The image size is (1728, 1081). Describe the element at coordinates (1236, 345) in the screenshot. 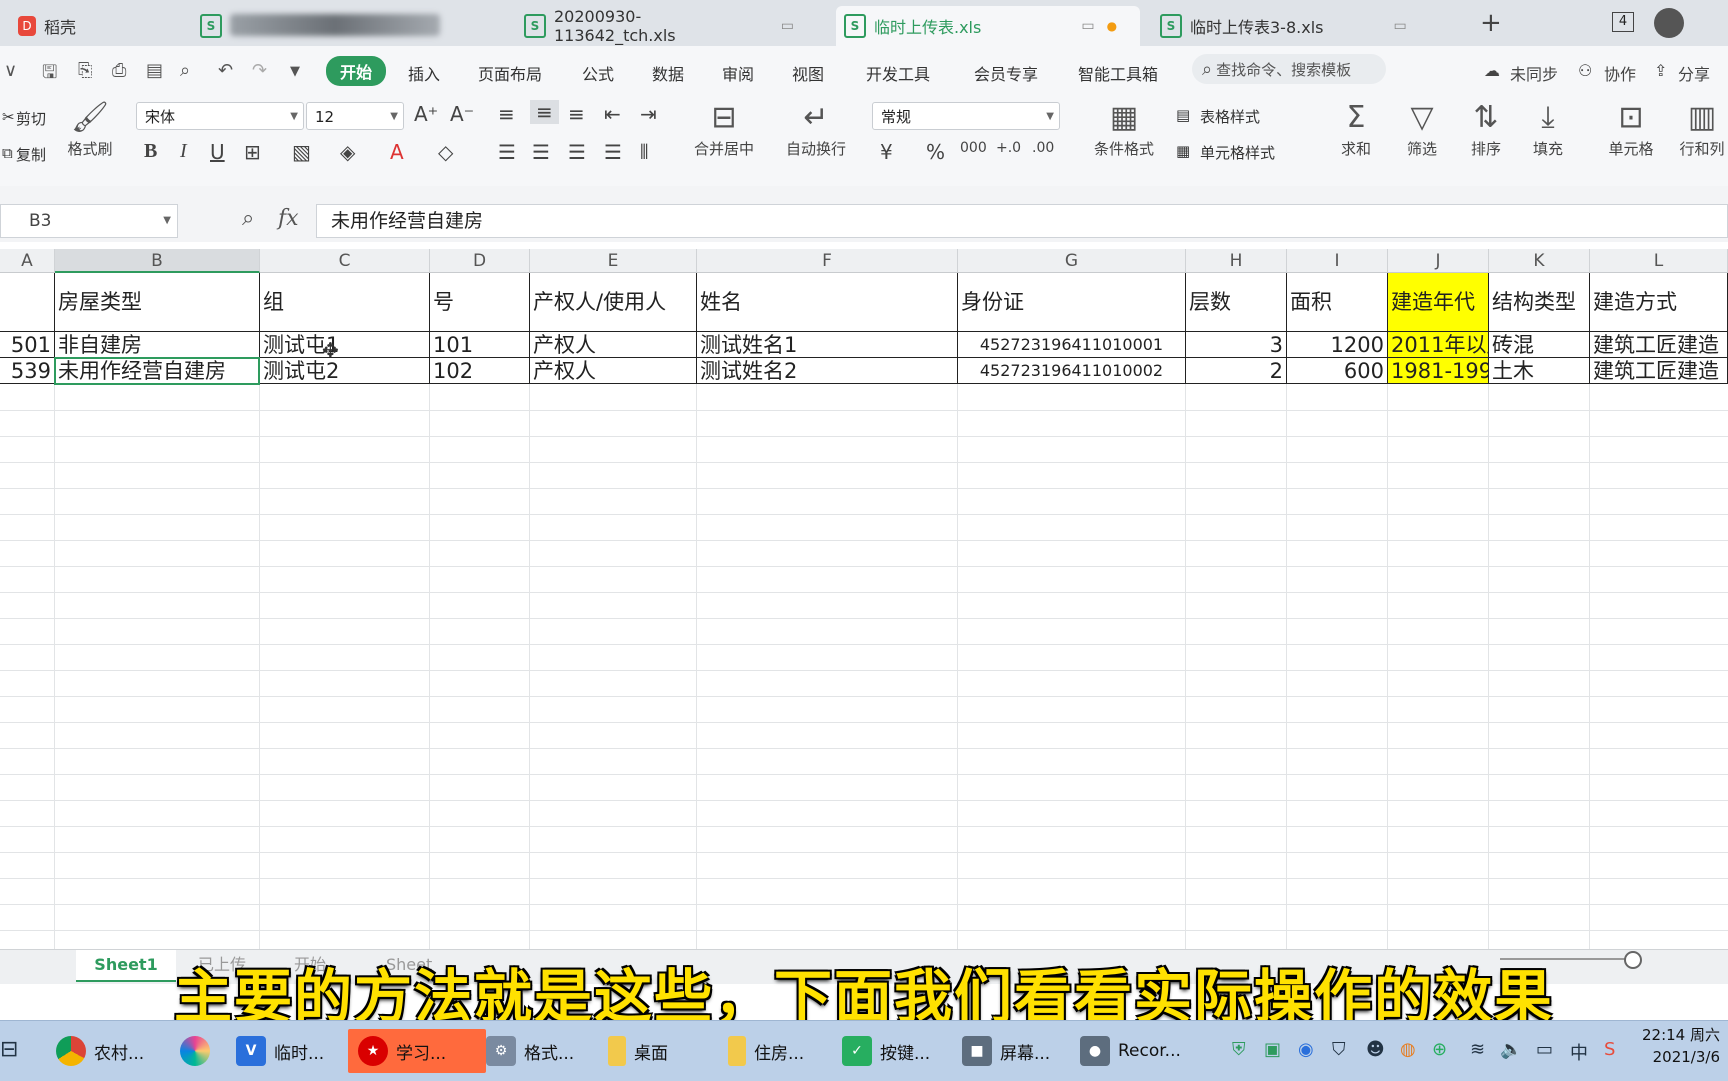

I see `cell-h-row1: 3` at that location.